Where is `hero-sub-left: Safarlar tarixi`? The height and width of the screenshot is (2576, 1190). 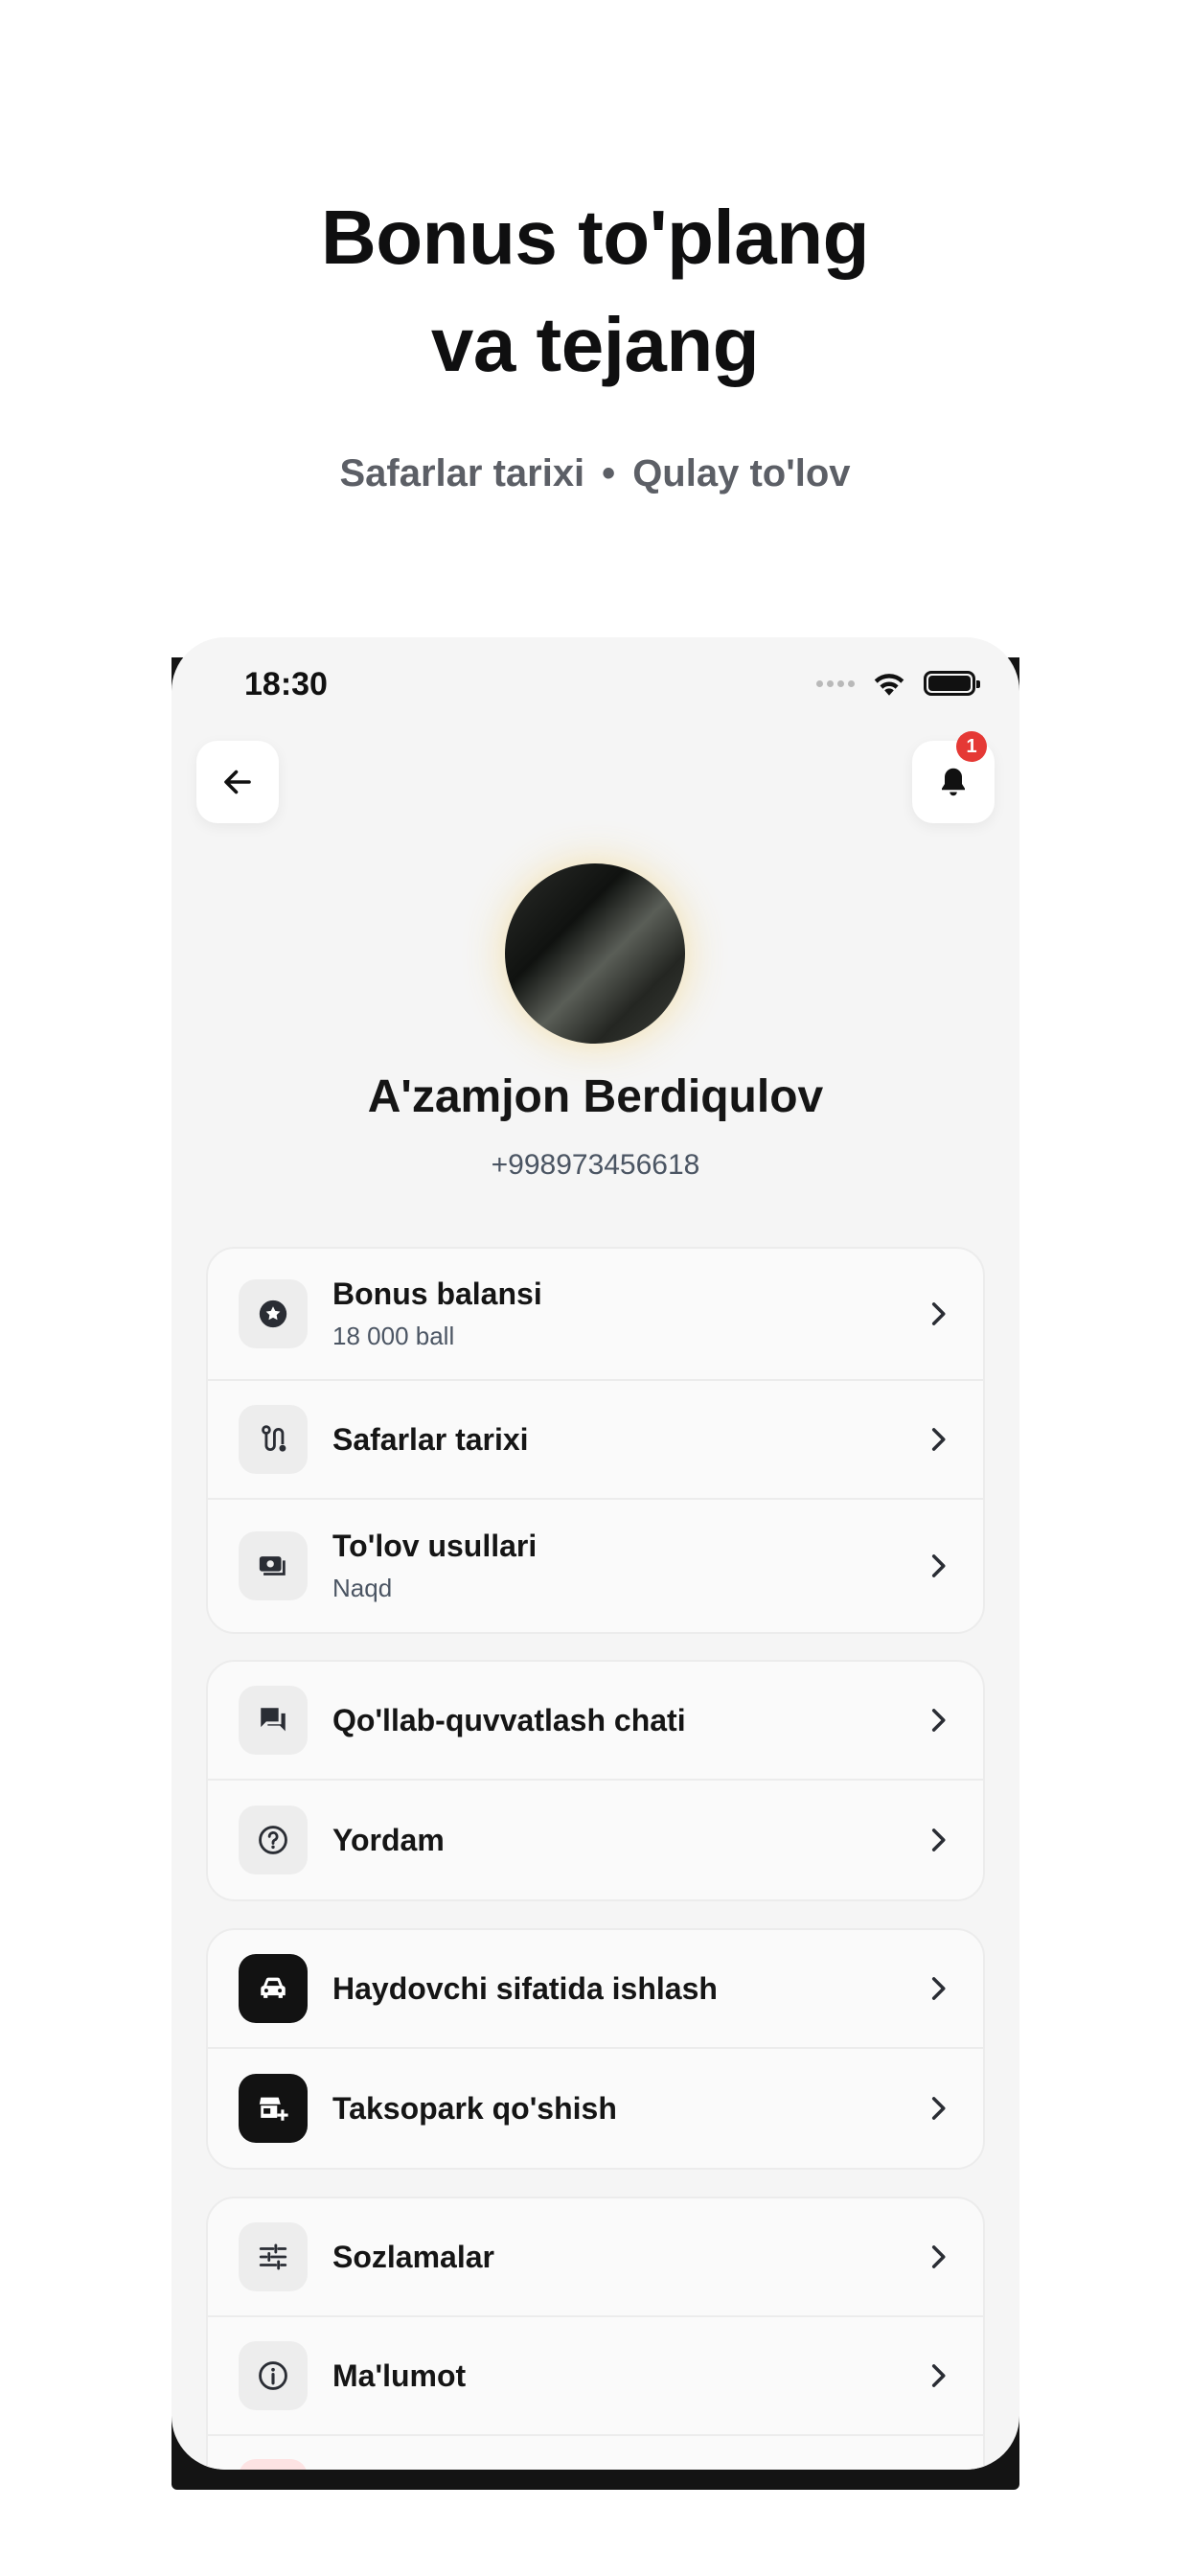
hero-sub-left: Safarlar tarixi is located at coordinates (462, 473).